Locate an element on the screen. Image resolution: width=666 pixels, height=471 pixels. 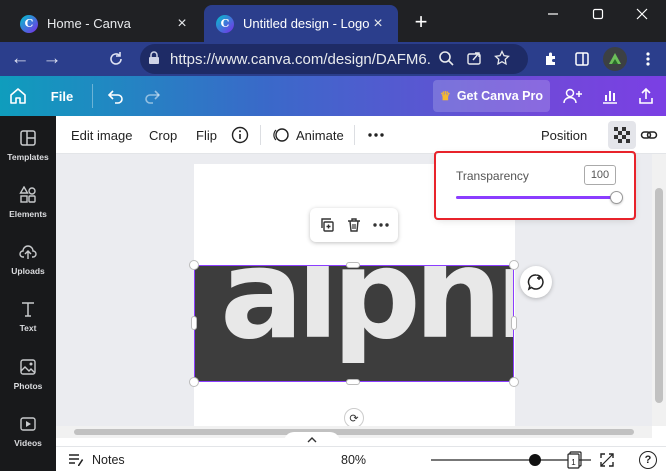
transparency-slider is located at coordinates (539, 197).